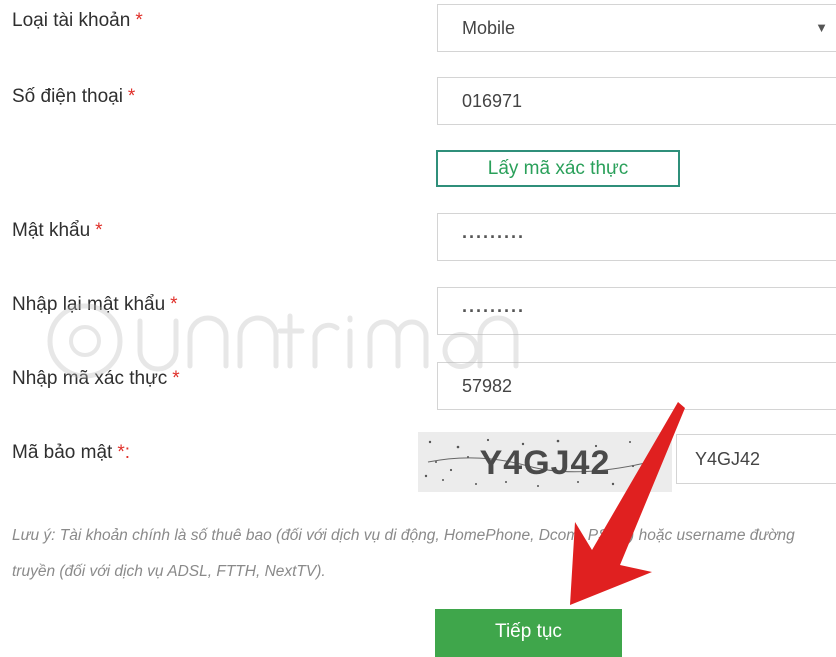  I want to click on phone-label: Số điện thoại *, so click(73, 97).